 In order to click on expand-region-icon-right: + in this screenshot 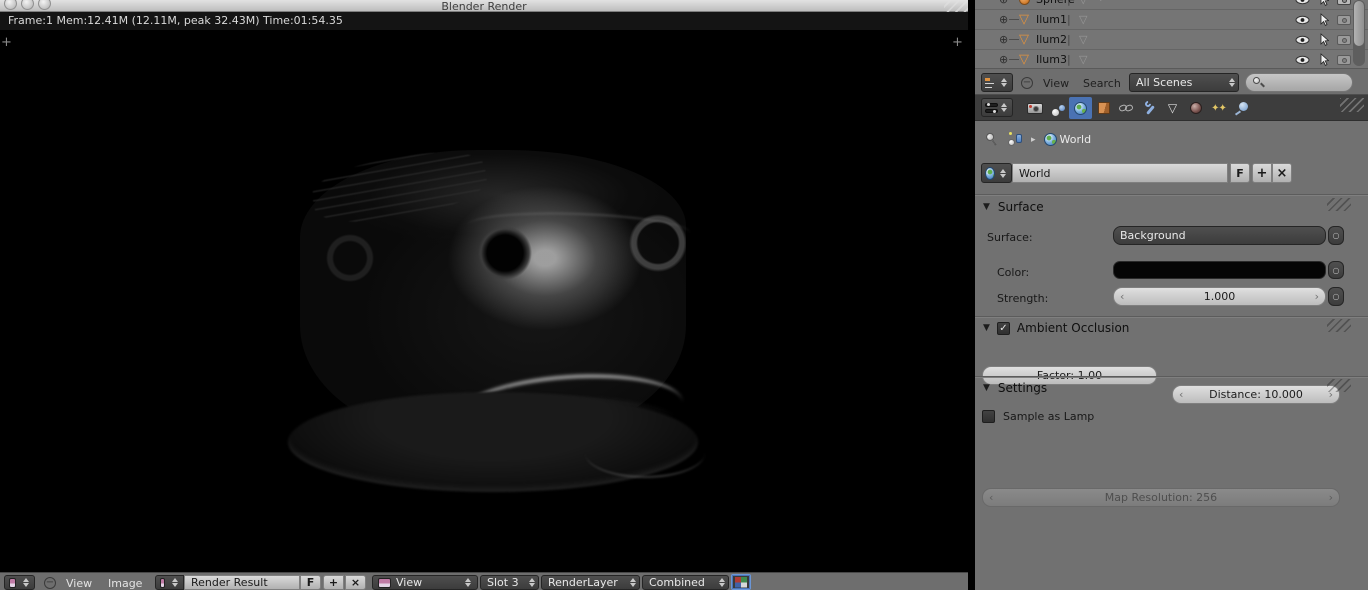, I will do `click(957, 42)`.